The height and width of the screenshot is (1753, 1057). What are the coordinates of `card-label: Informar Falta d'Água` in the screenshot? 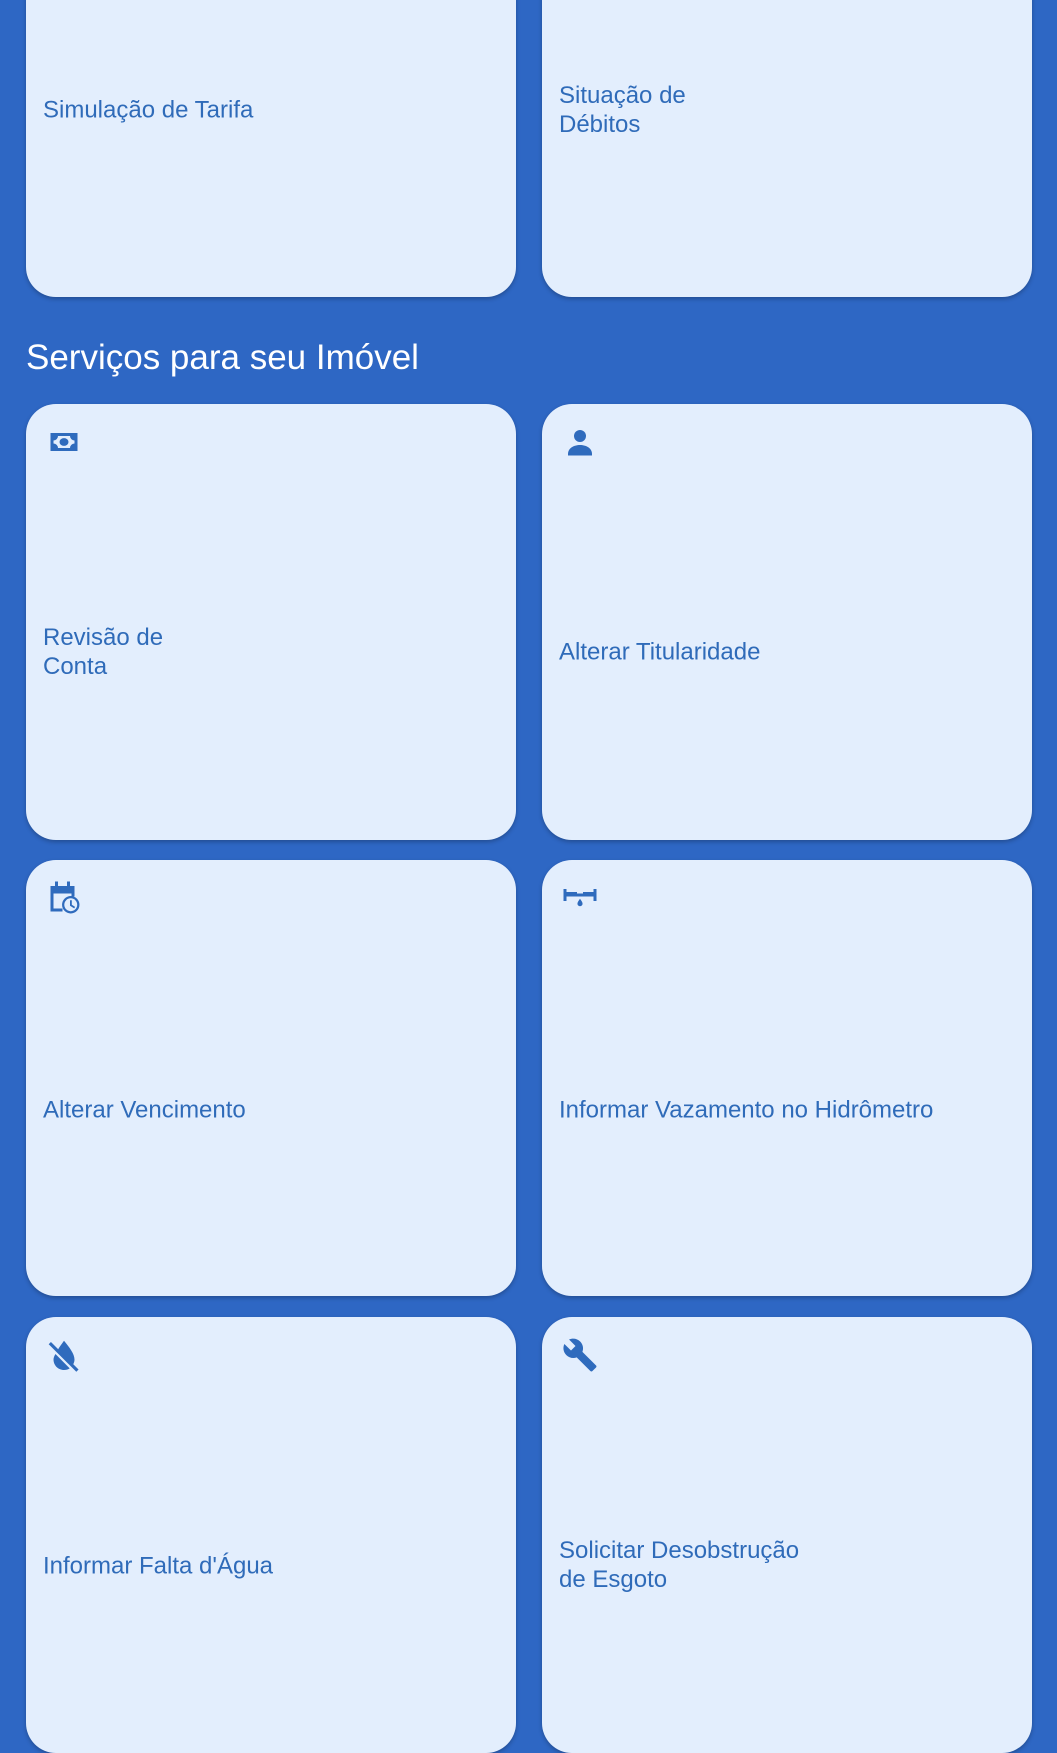 It's located at (158, 1566).